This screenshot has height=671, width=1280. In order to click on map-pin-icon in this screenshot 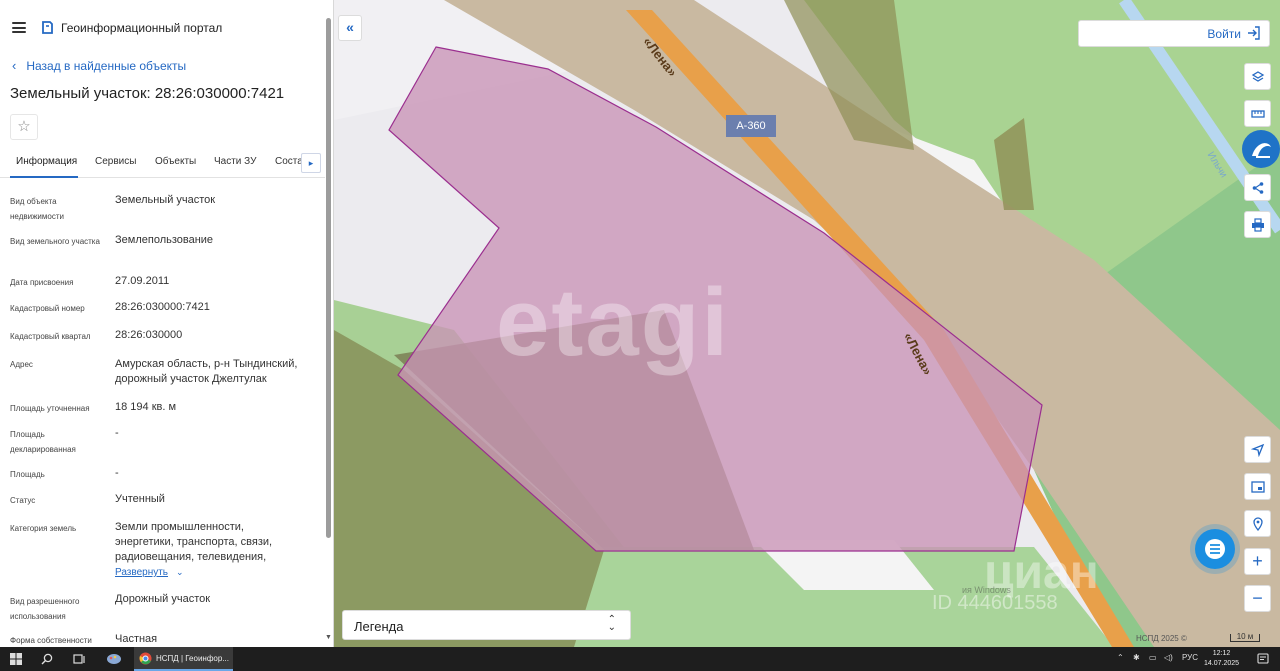, I will do `click(1258, 524)`.